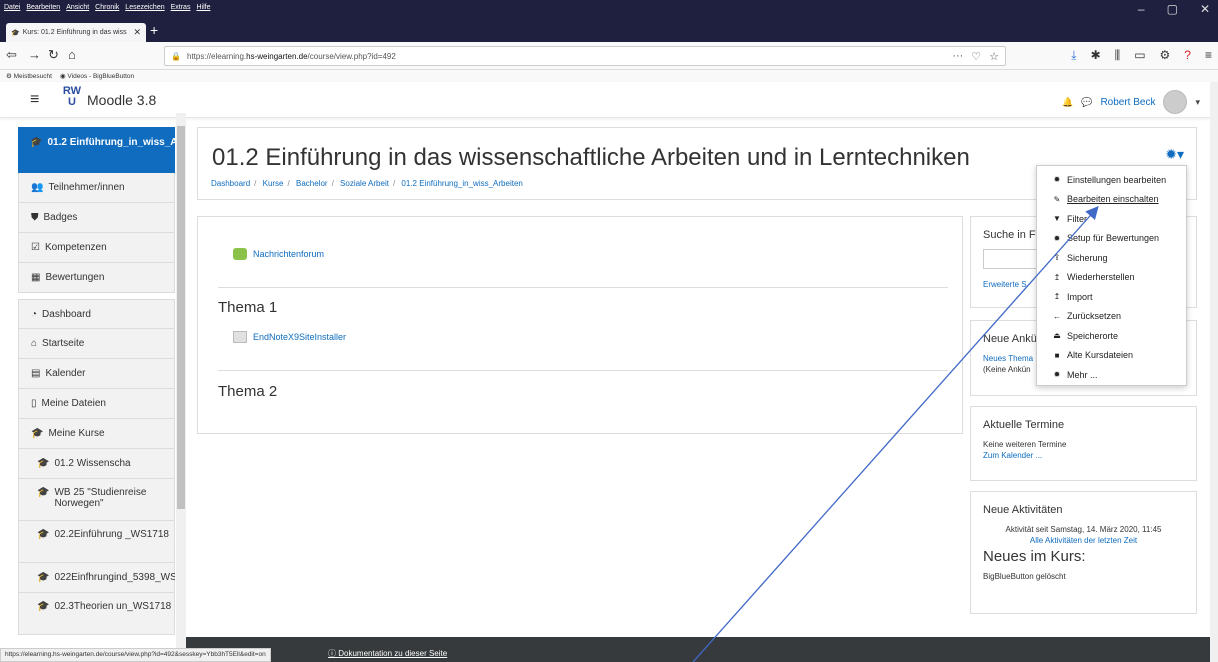 This screenshot has width=1218, height=662. I want to click on divider, so click(583, 287).